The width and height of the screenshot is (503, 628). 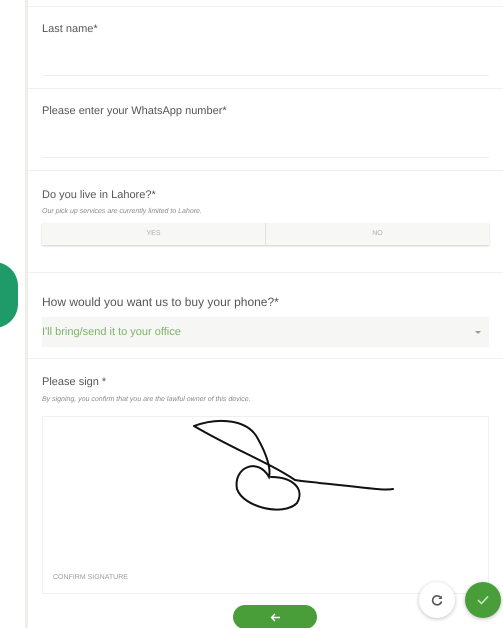 I want to click on field-label: Please enter your WhatsApp number*, so click(x=135, y=111).